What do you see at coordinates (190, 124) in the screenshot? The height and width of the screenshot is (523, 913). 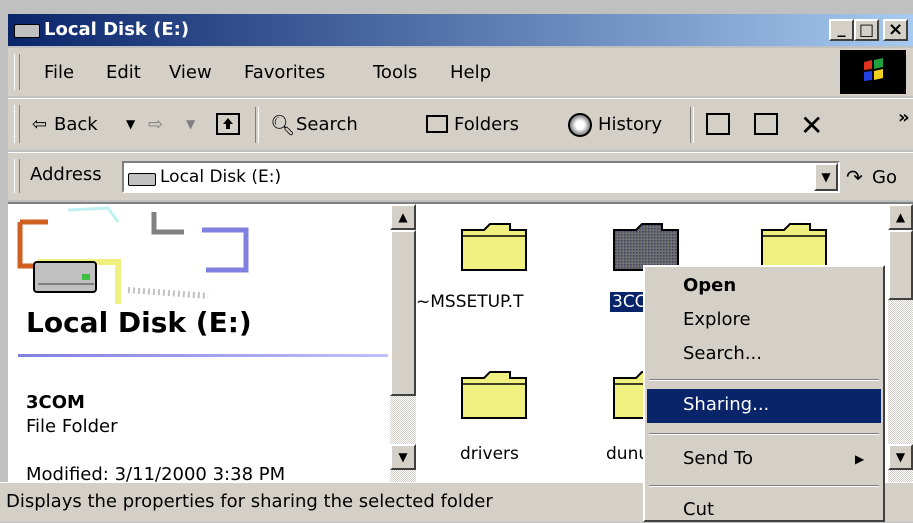 I see `forward-dropdown-icon: ▼` at bounding box center [190, 124].